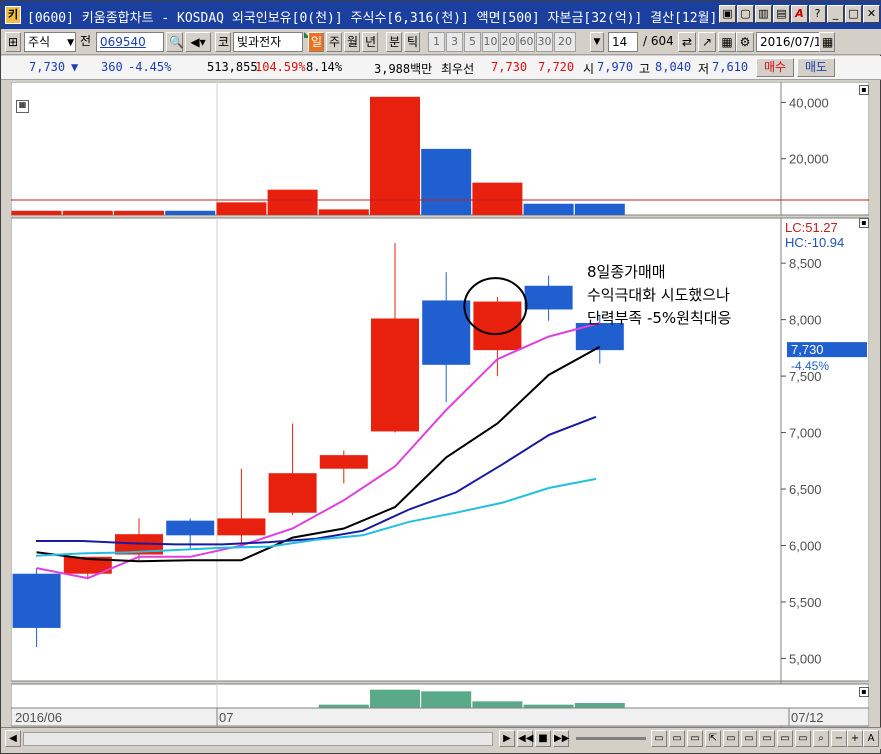  Describe the element at coordinates (658, 41) in the screenshot. I see `count-total: / 604` at that location.